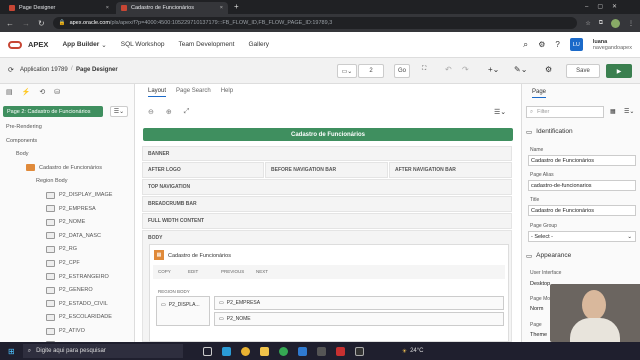 The height and width of the screenshot is (360, 640). I want to click on create-icon: +⌄, so click(493, 69).